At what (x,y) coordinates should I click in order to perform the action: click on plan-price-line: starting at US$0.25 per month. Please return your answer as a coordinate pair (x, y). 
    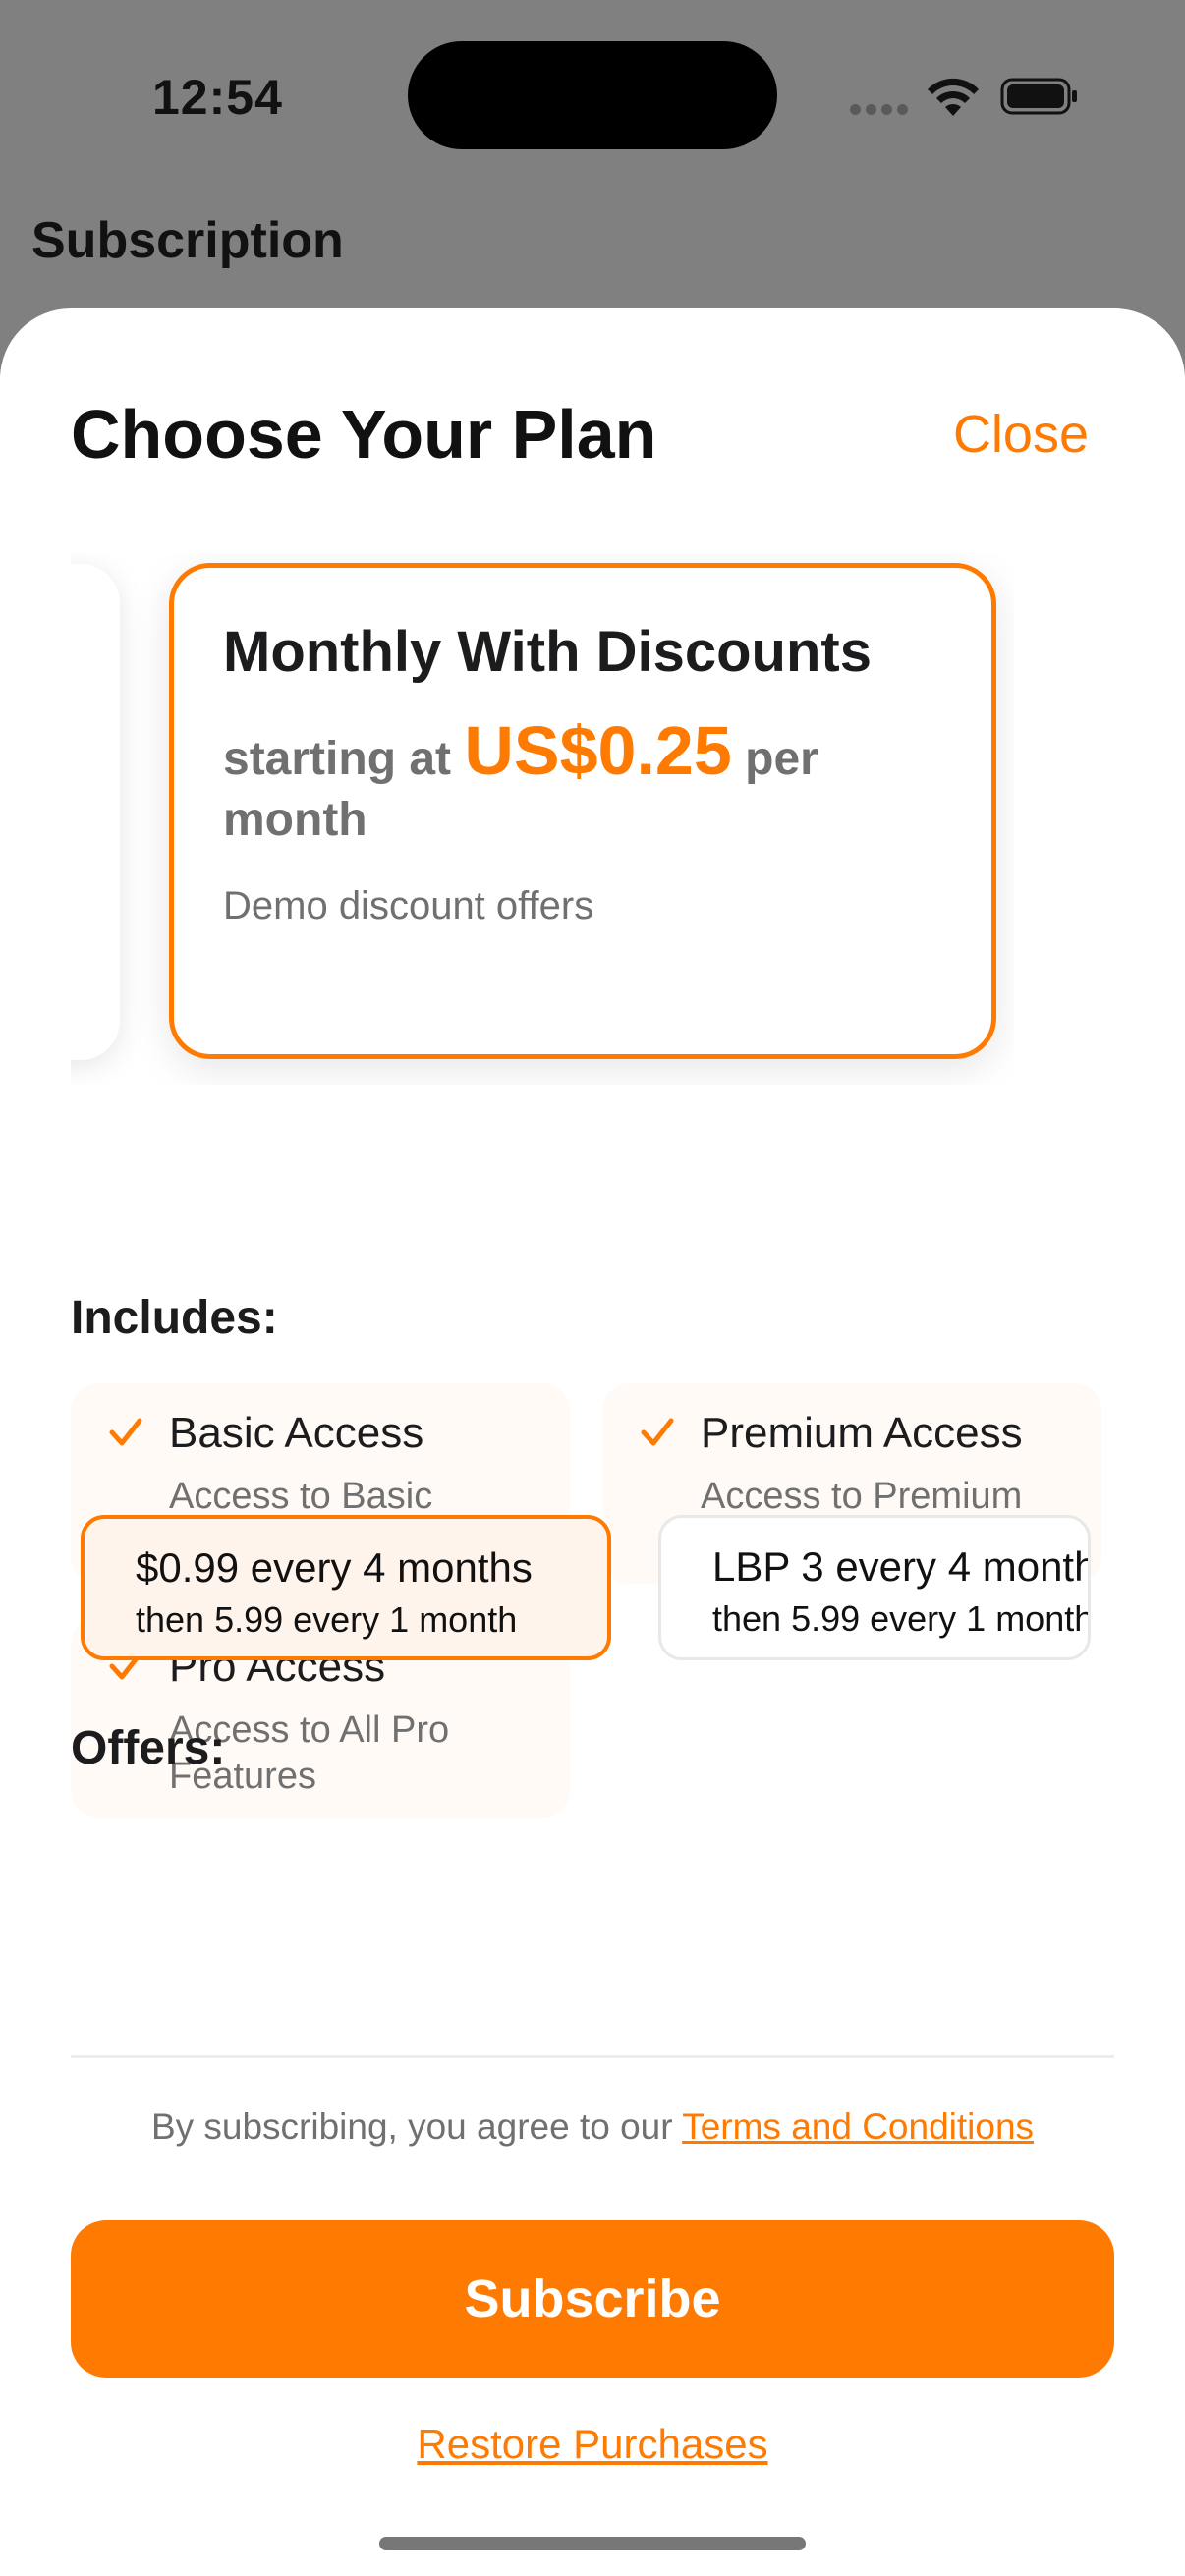
    Looking at the image, I should click on (583, 783).